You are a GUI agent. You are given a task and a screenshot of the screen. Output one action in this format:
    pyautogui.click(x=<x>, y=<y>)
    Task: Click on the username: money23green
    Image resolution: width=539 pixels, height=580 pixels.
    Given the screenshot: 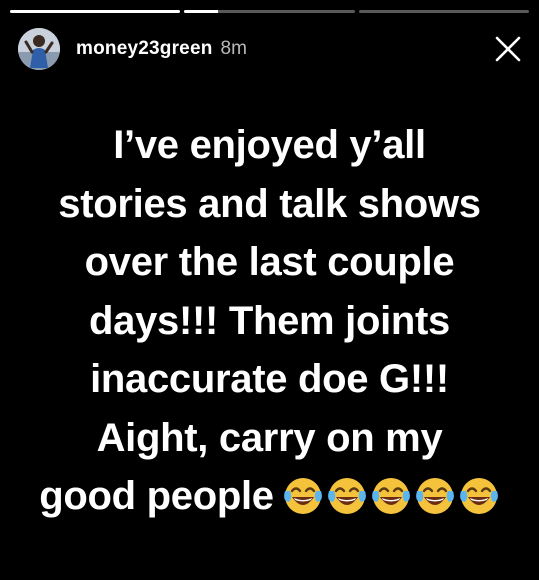 What is the action you would take?
    pyautogui.click(x=144, y=49)
    